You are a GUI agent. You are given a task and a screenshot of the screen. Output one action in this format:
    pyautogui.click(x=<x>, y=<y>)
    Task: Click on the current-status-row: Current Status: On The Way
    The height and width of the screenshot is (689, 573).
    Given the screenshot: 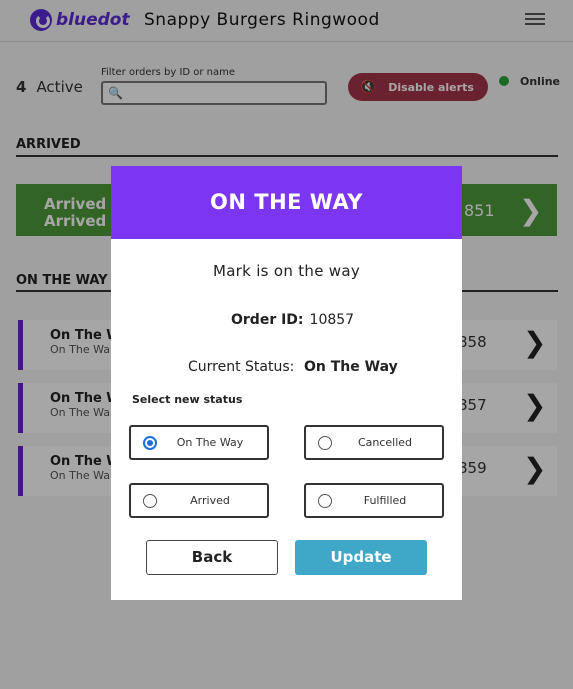 What is the action you would take?
    pyautogui.click(x=293, y=367)
    